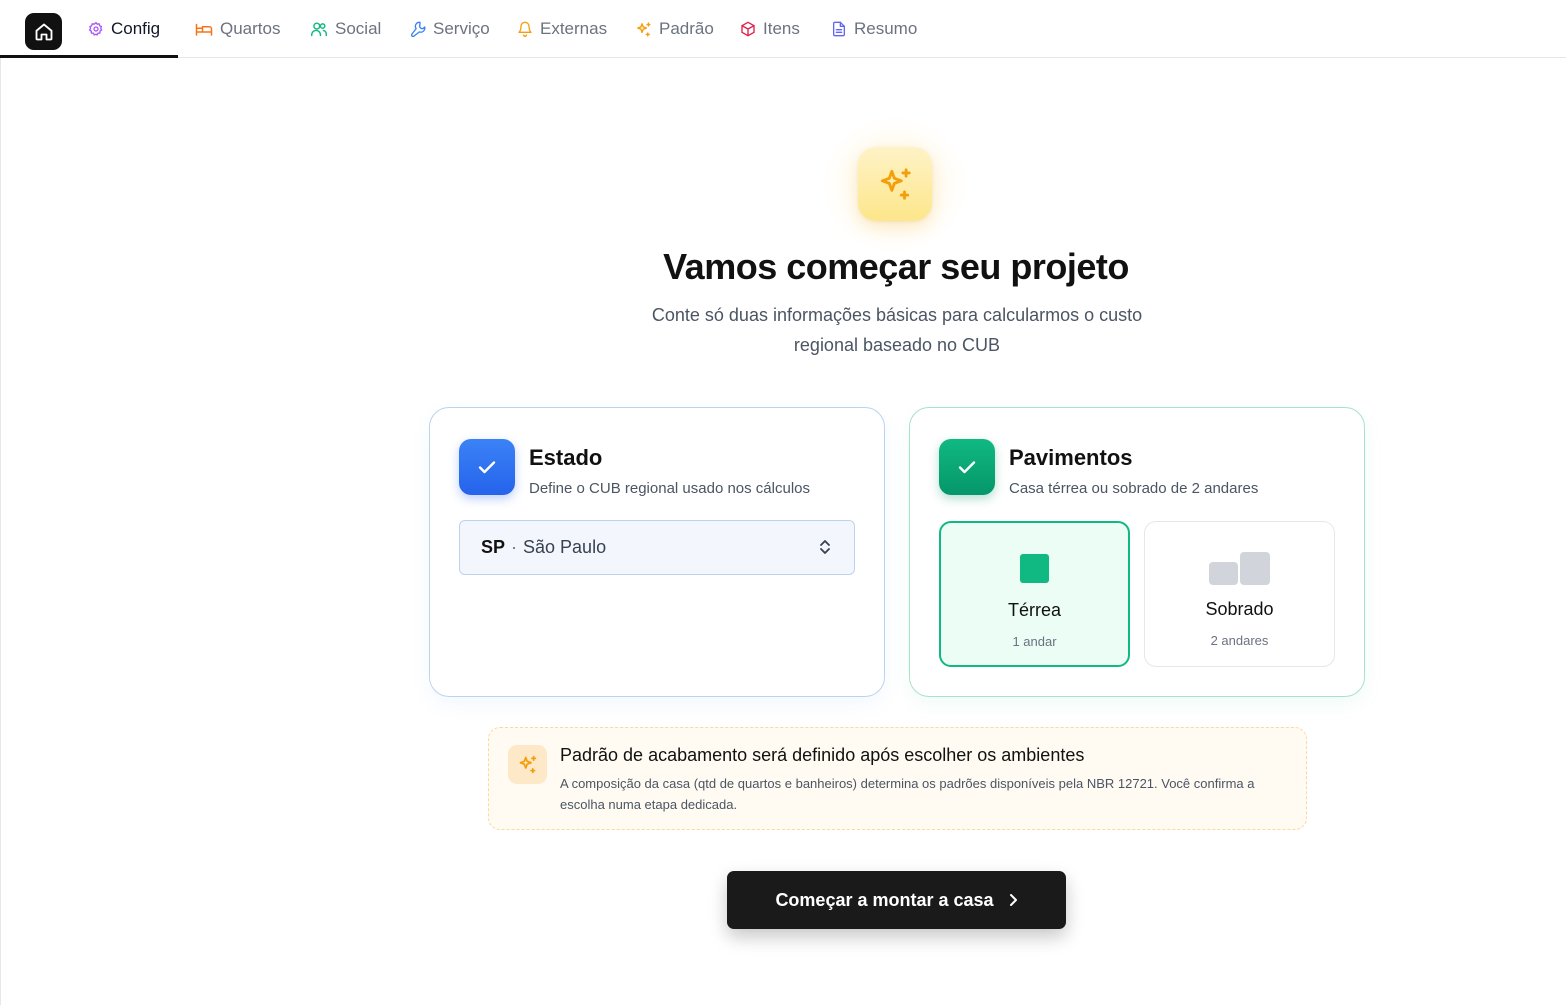 The image size is (1566, 1005). What do you see at coordinates (1239, 594) in the screenshot?
I see `floor-option-sobrado: Sobrado 2 andares` at bounding box center [1239, 594].